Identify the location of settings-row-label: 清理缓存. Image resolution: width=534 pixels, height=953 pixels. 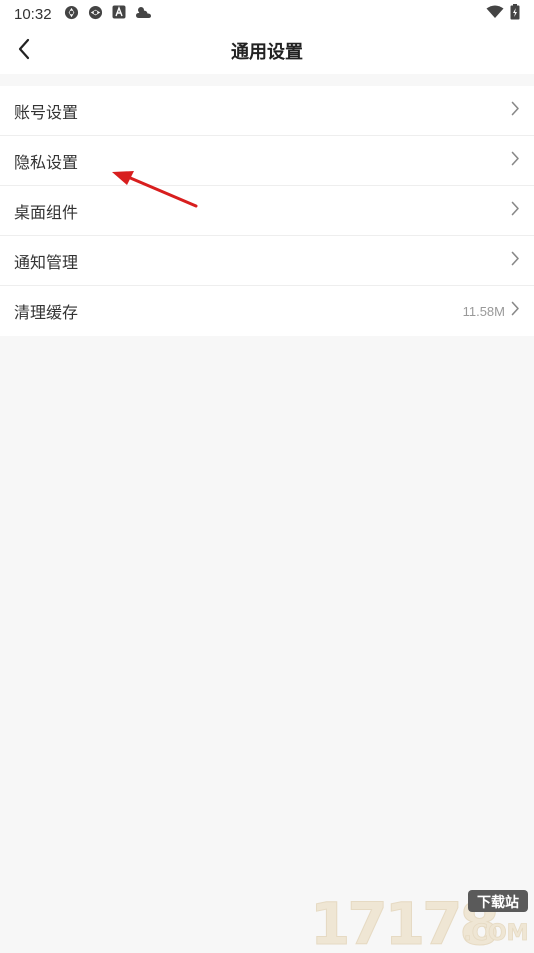
(46, 313).